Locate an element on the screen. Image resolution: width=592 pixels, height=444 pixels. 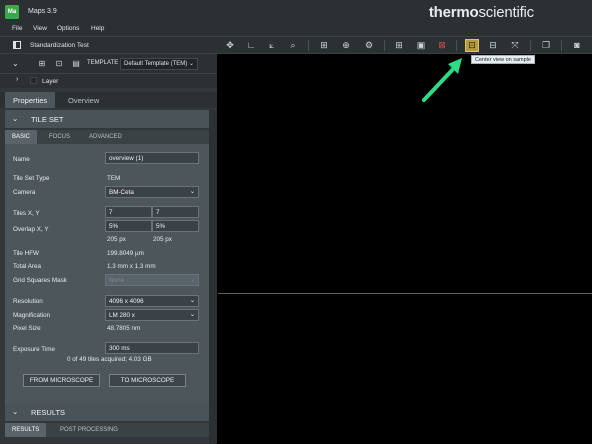
overlap-x-input: 5% is located at coordinates (128, 226).